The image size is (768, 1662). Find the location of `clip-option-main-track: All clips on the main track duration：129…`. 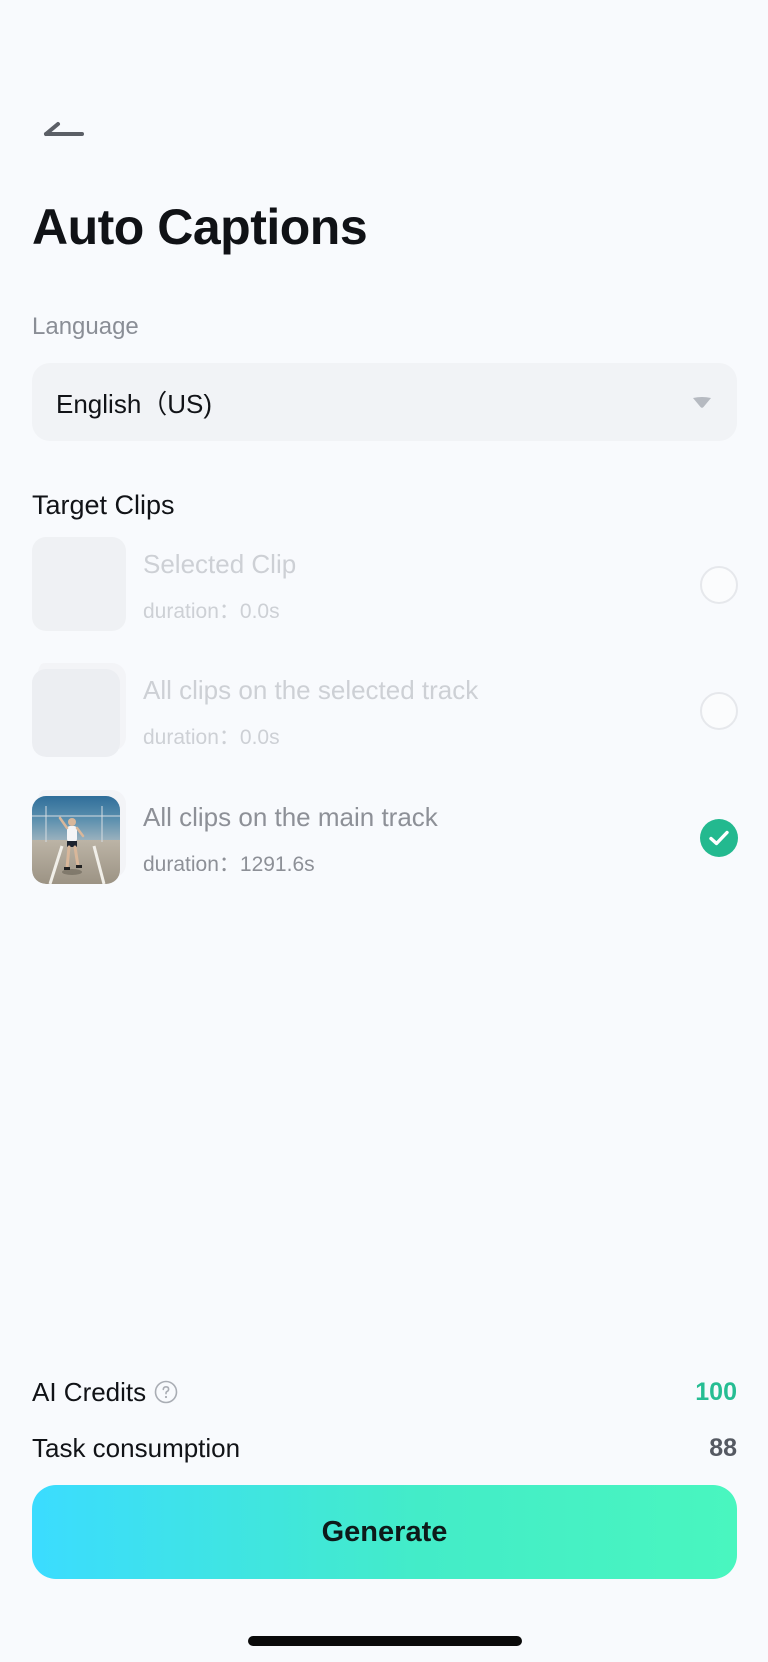

clip-option-main-track: All clips on the main track duration：129… is located at coordinates (385, 837).